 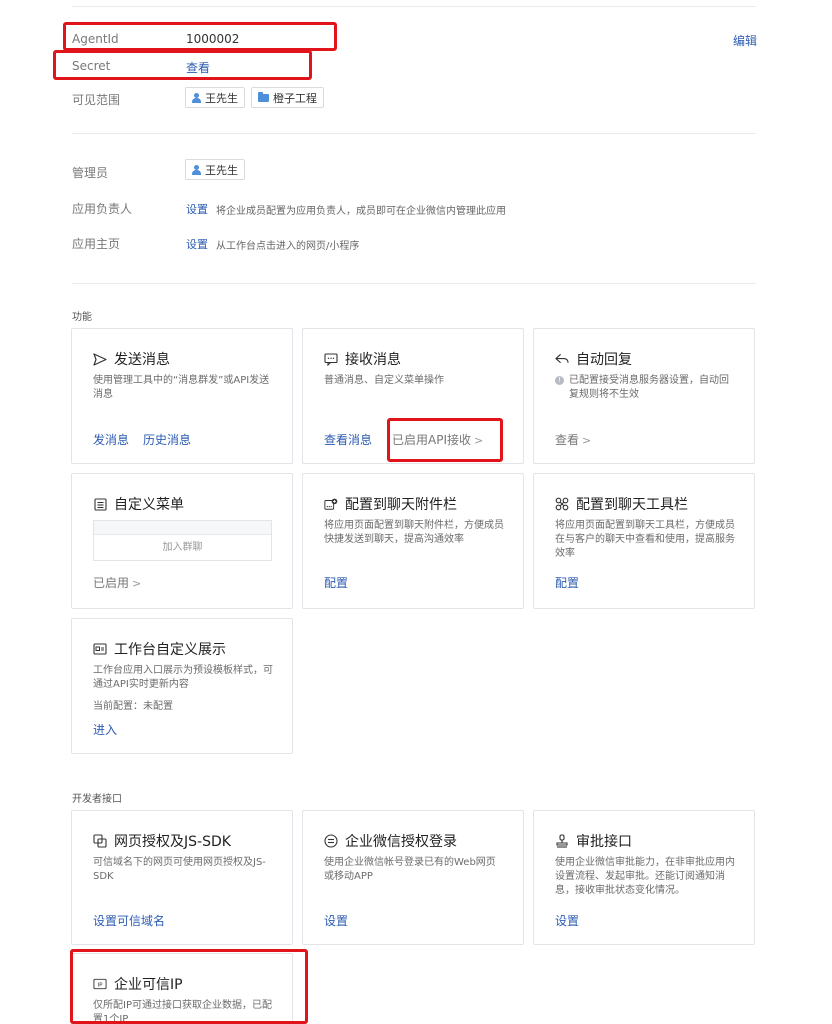 I want to click on homepage-set-link: 设置, so click(x=197, y=244).